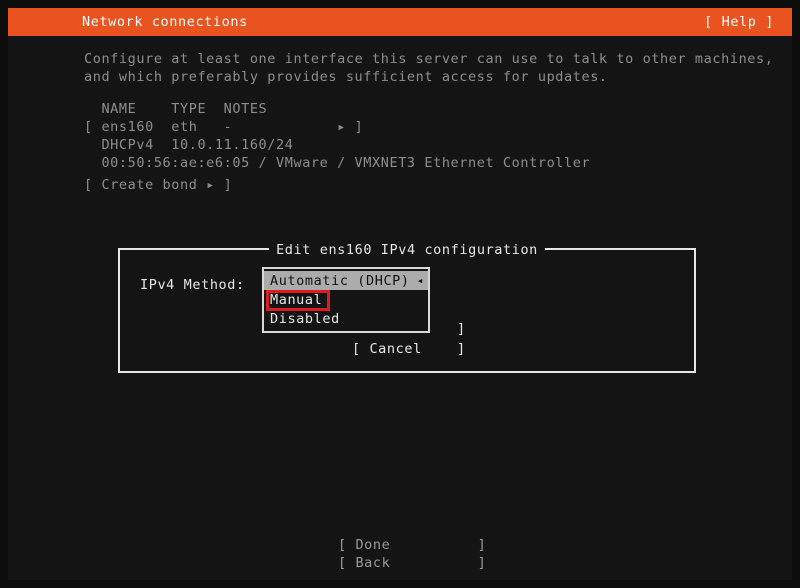  I want to click on chevron-right-icon: ▸, so click(341, 127).